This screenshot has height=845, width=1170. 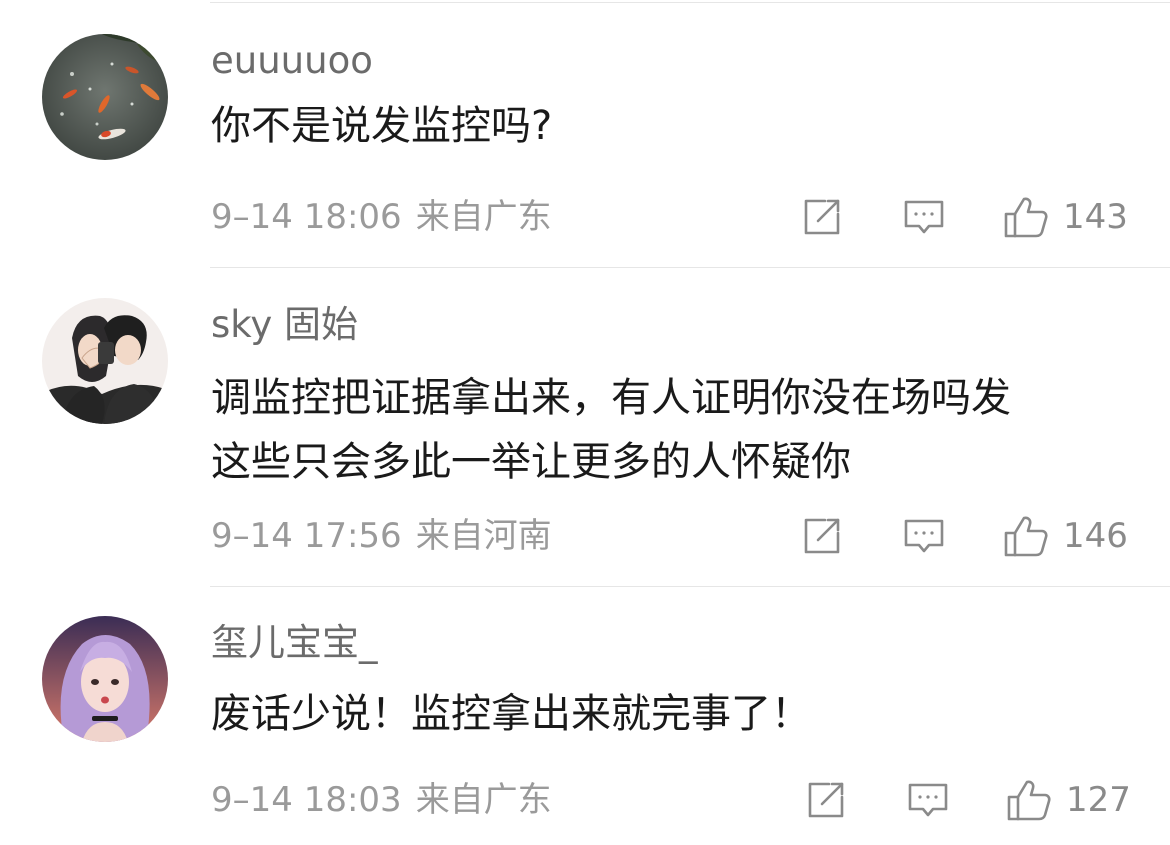 I want to click on like-count: 146, so click(x=1095, y=536).